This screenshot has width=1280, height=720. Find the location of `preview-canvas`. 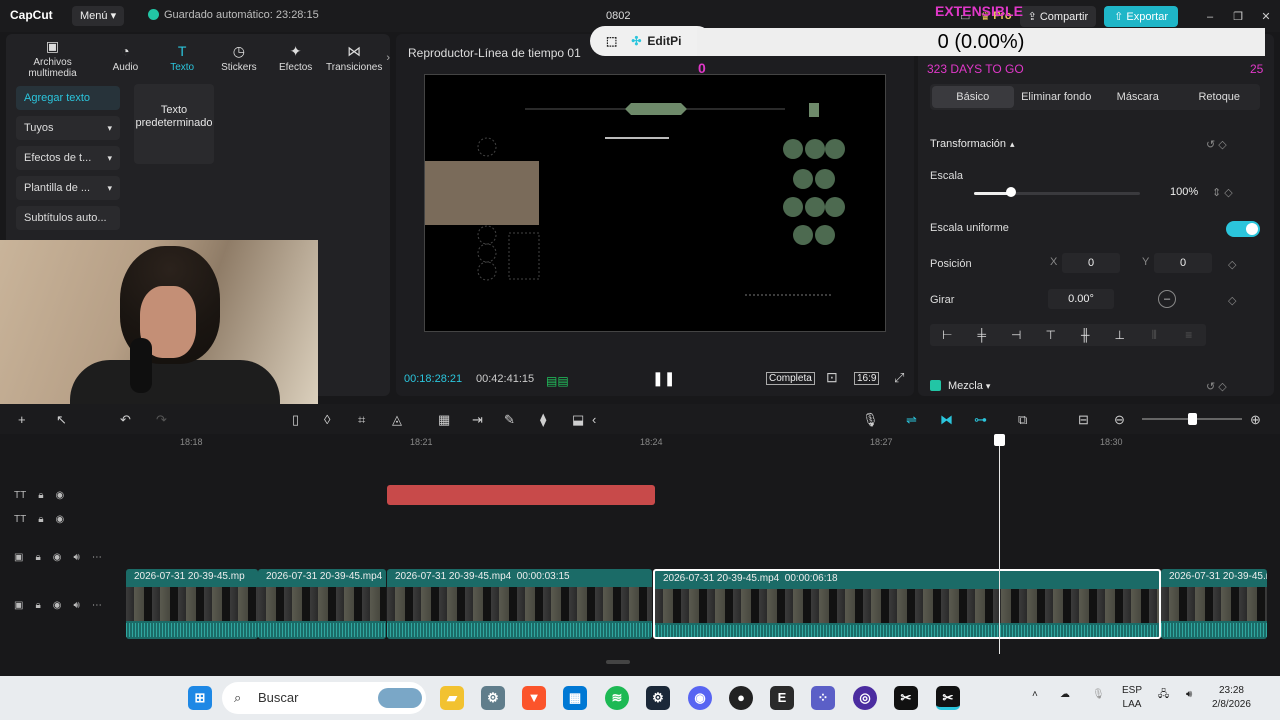

preview-canvas is located at coordinates (655, 203).